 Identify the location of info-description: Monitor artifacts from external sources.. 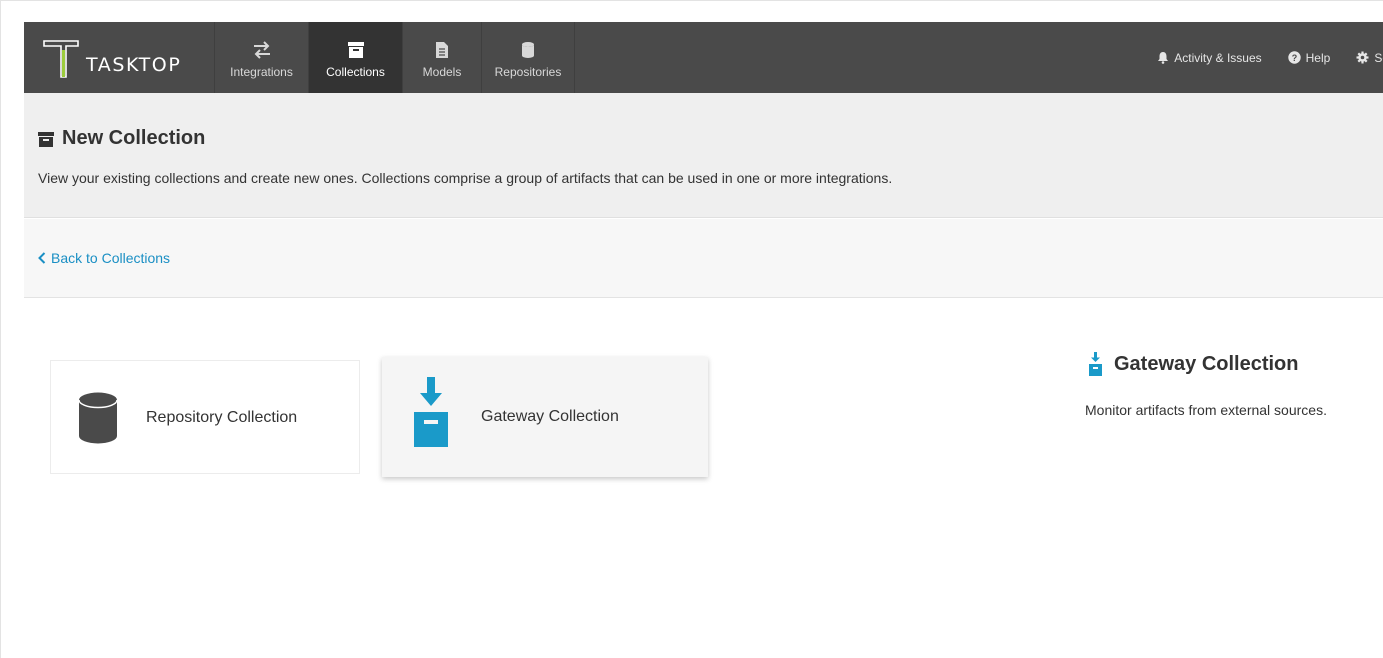
(1206, 410).